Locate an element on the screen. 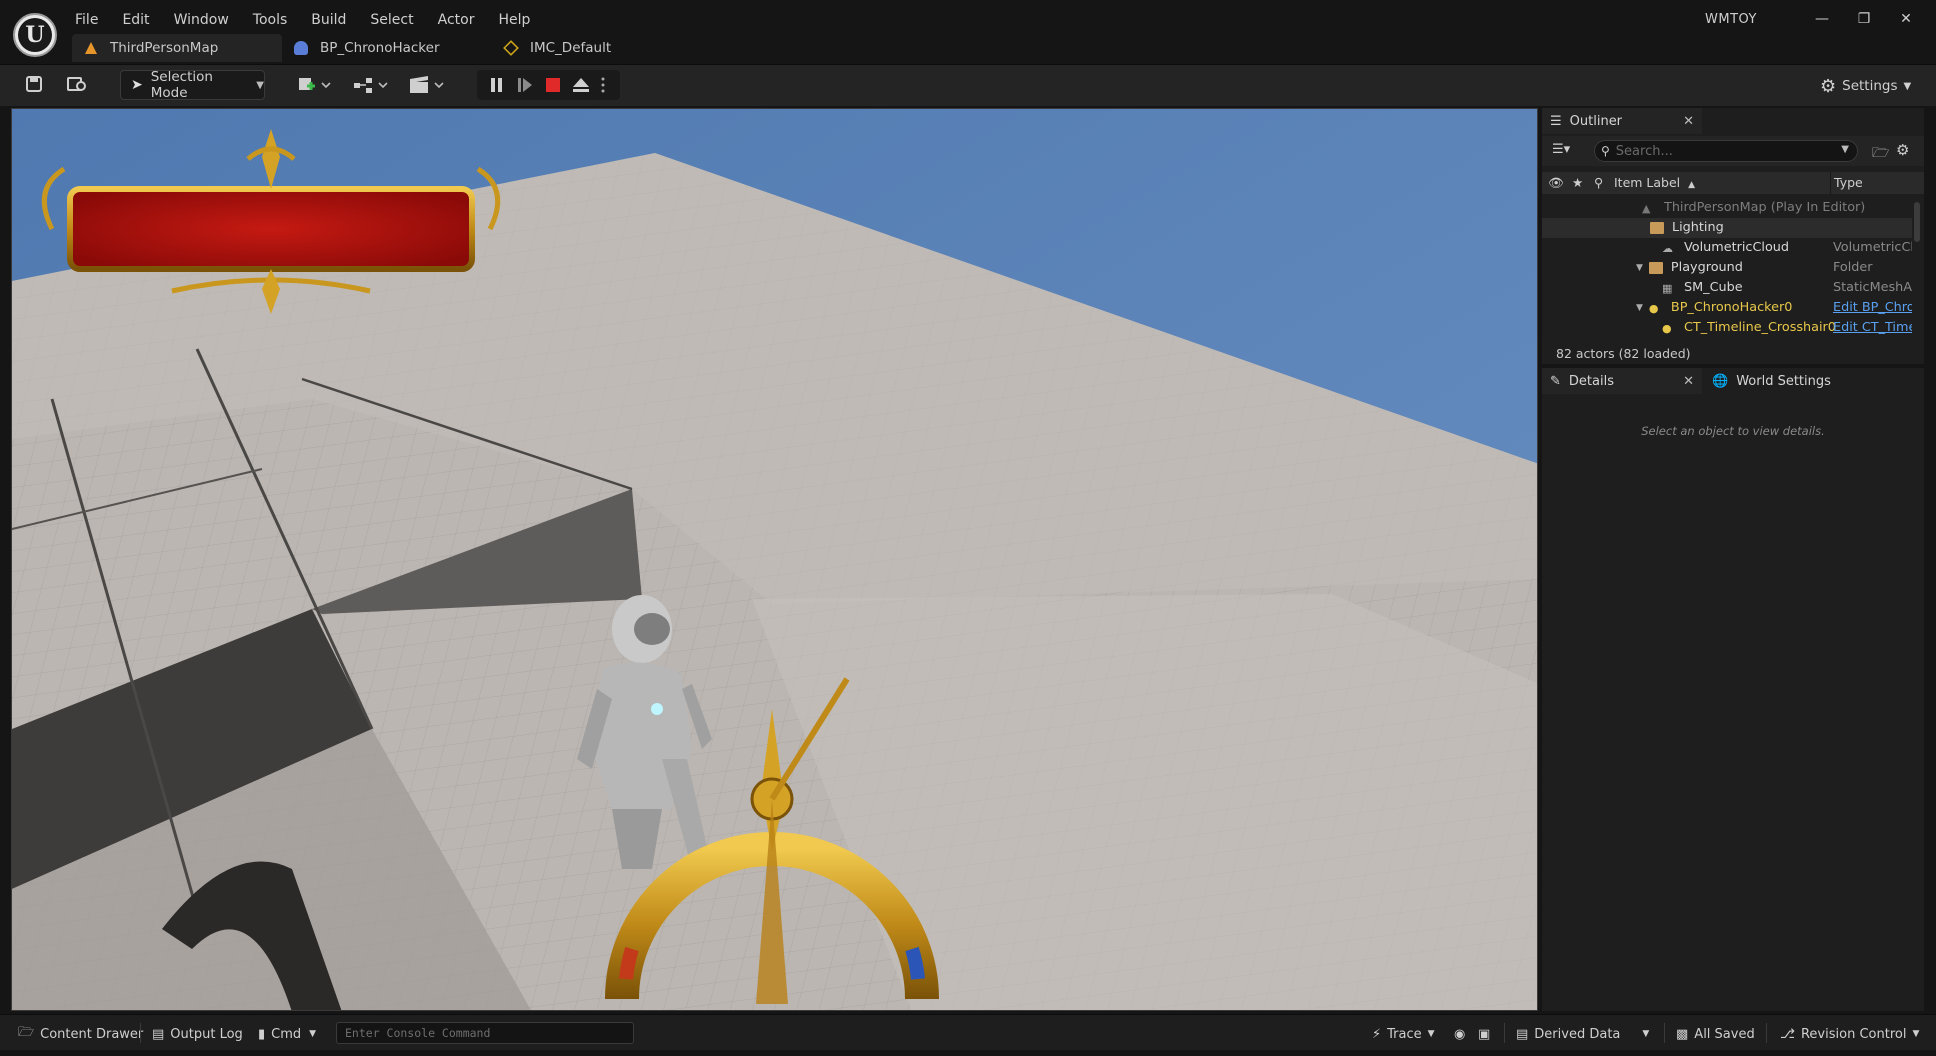  tree-row-sm-cube: ▦ SM_Cube StaticMeshActor is located at coordinates (1727, 288).